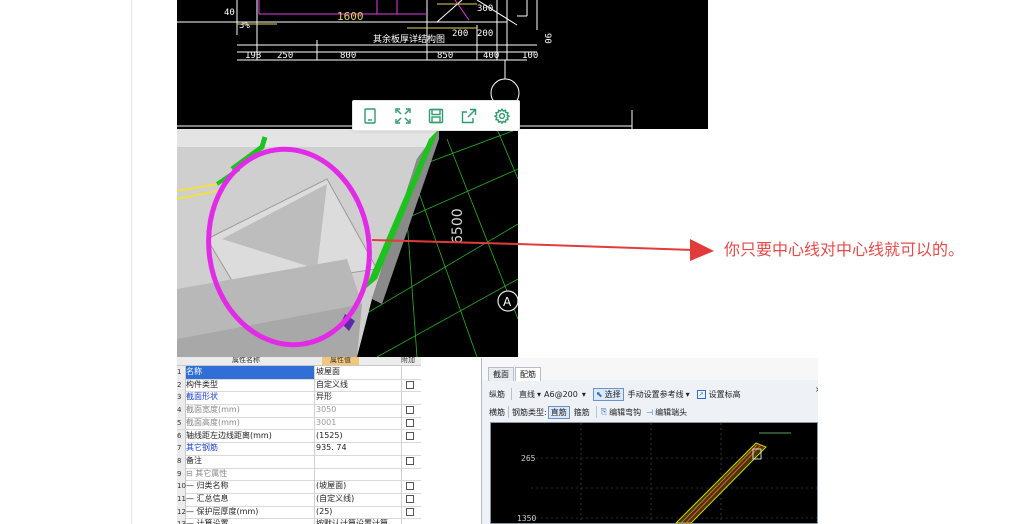 The image size is (1032, 524). Describe the element at coordinates (358, 410) in the screenshot. I see `property-value: 3050` at that location.